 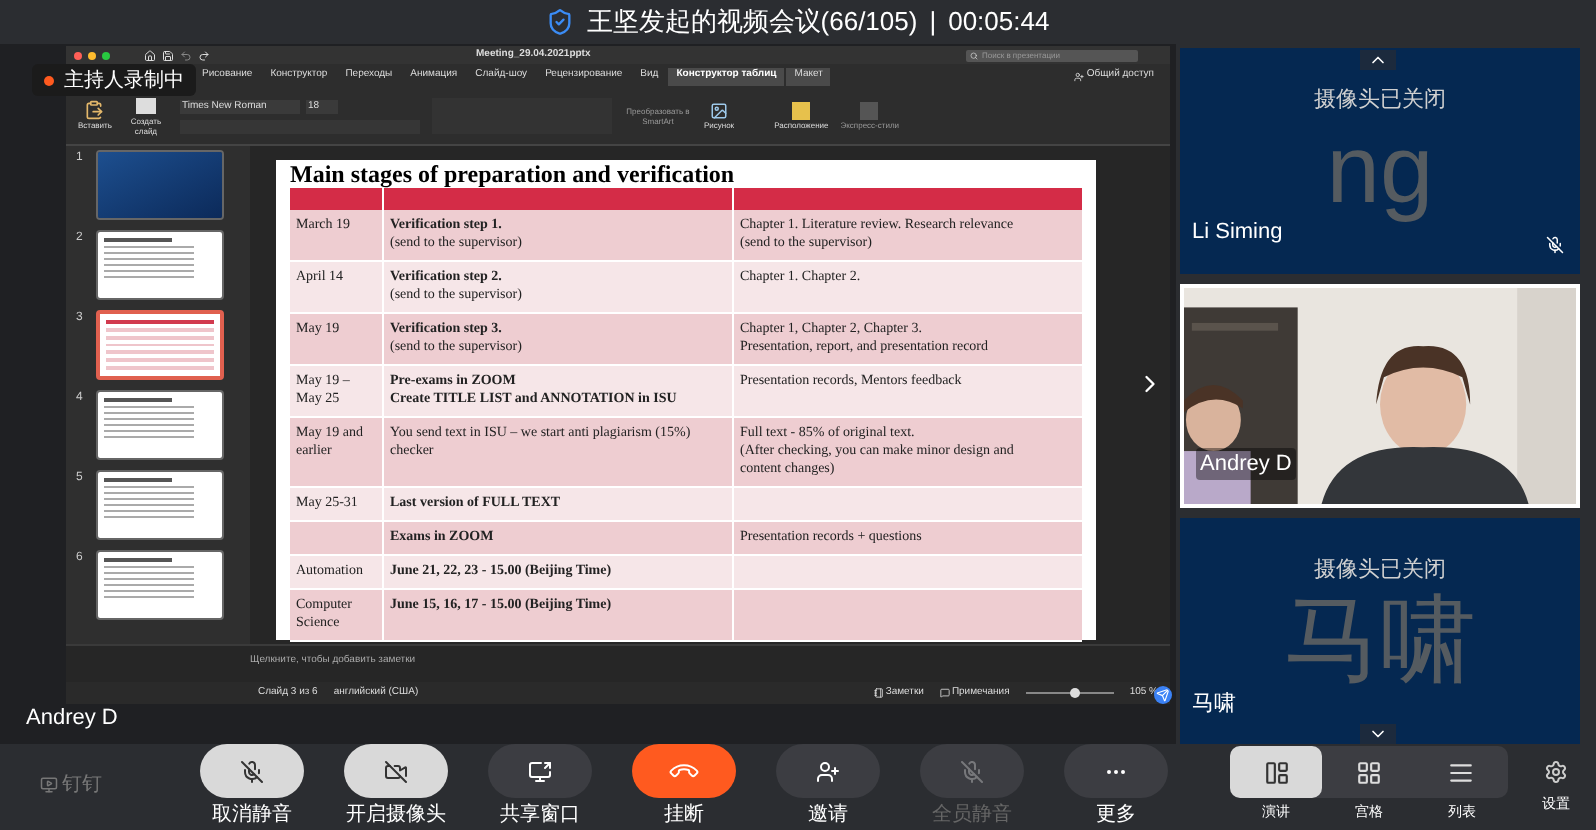 I want to click on avatar-text: 马啸, so click(x=1380, y=642).